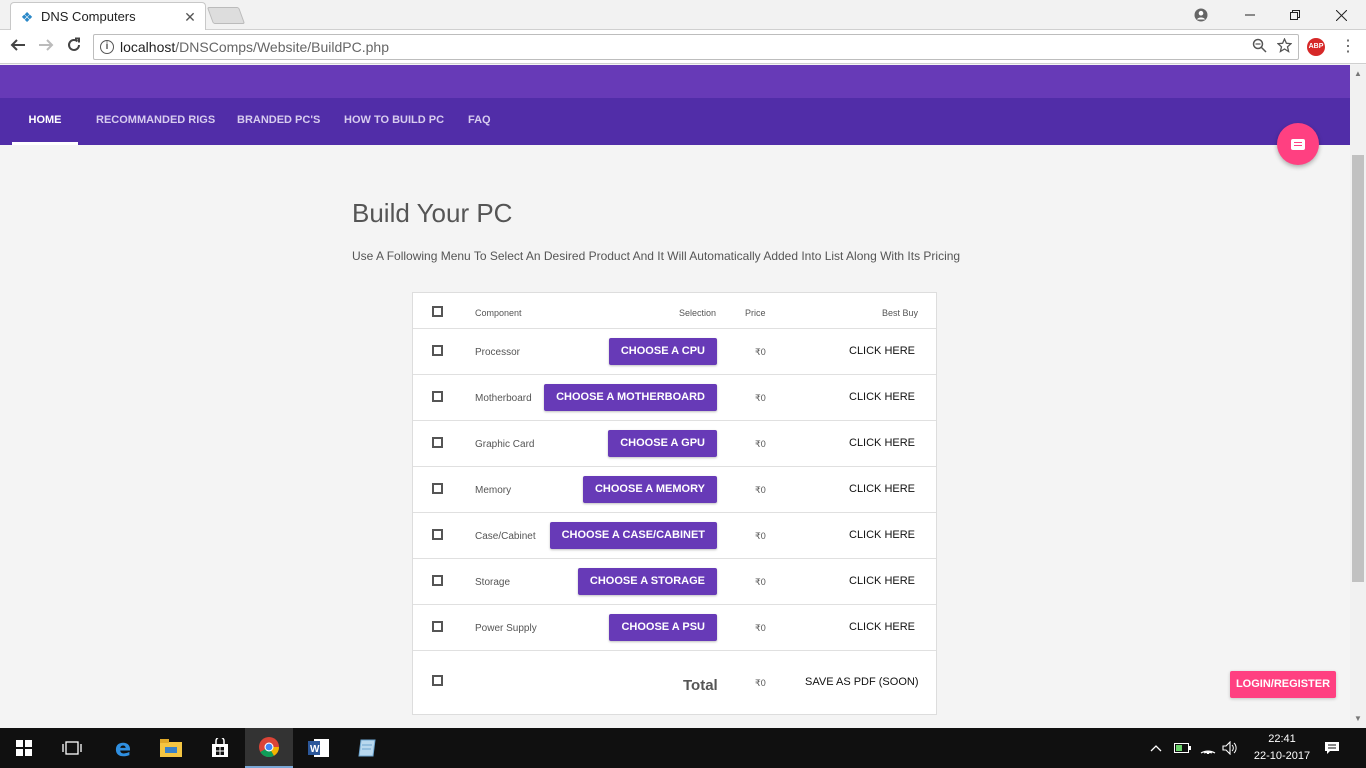  I want to click on header-best-buy: Best Buy, so click(900, 313).